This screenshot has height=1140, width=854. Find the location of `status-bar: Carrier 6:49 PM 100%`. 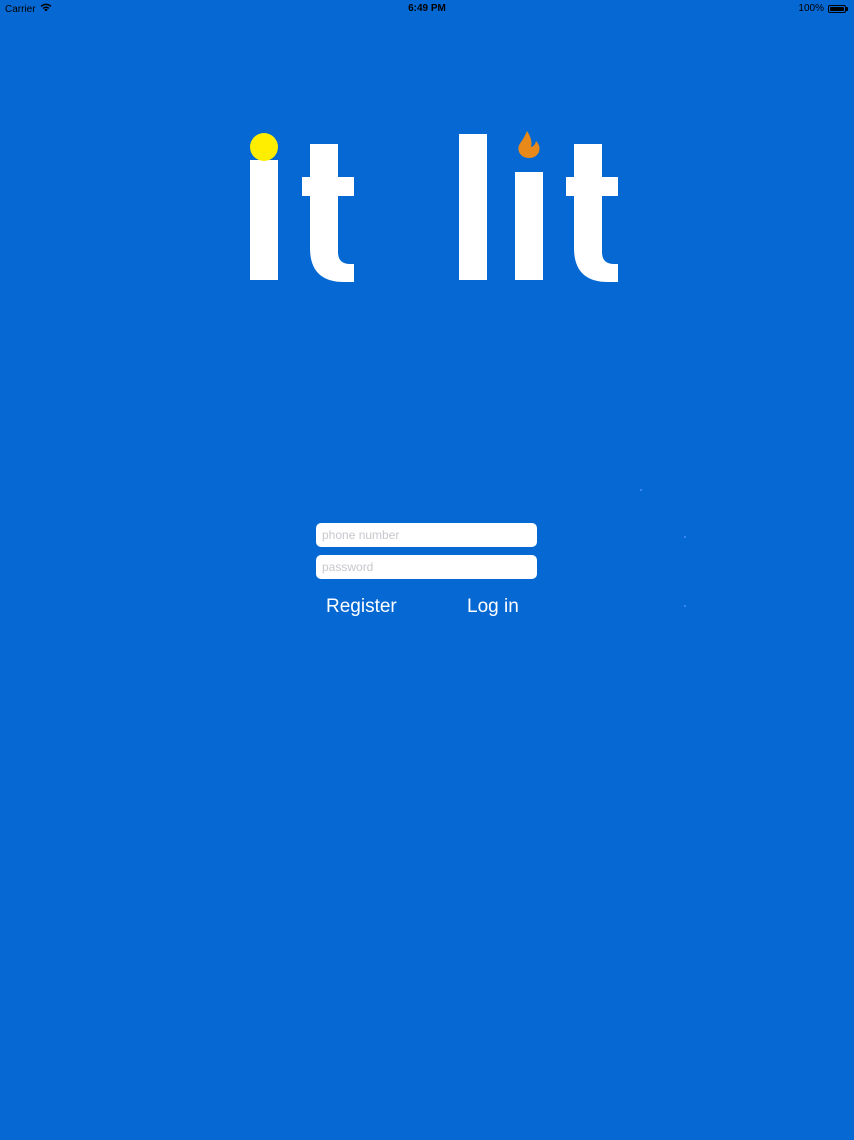

status-bar: Carrier 6:49 PM 100% is located at coordinates (427, 9).